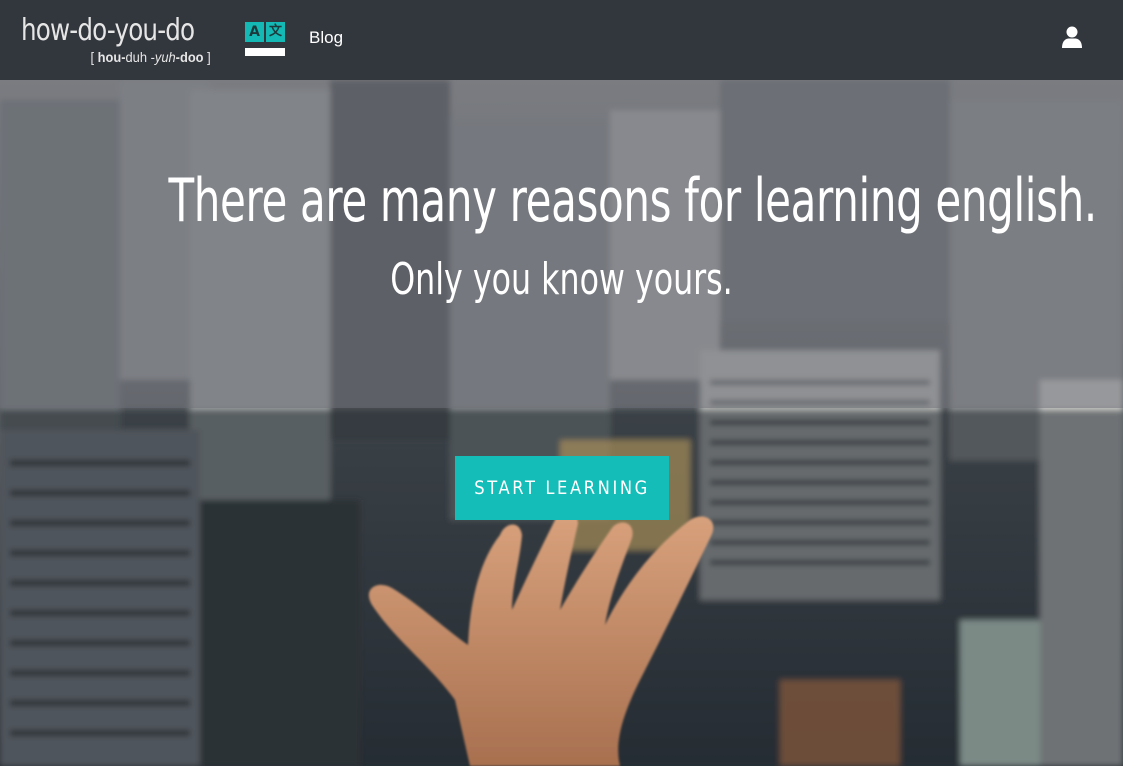 The height and width of the screenshot is (766, 1123). I want to click on translate-icon-bar, so click(265, 52).